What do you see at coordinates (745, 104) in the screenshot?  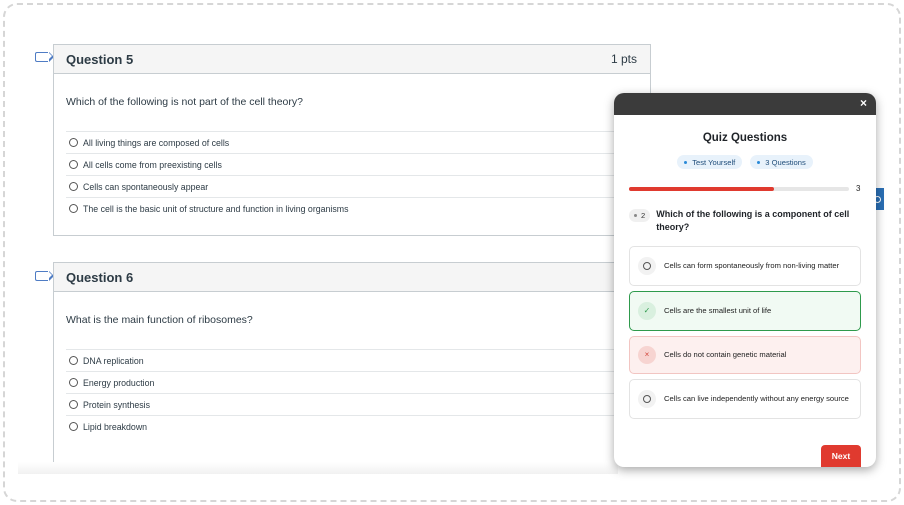 I see `panel-header-bar: ×` at bounding box center [745, 104].